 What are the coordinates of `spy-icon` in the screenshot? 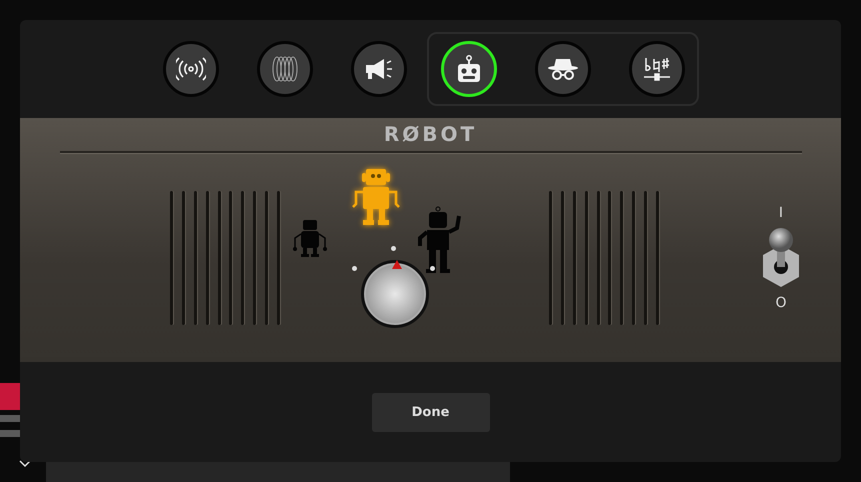 It's located at (562, 69).